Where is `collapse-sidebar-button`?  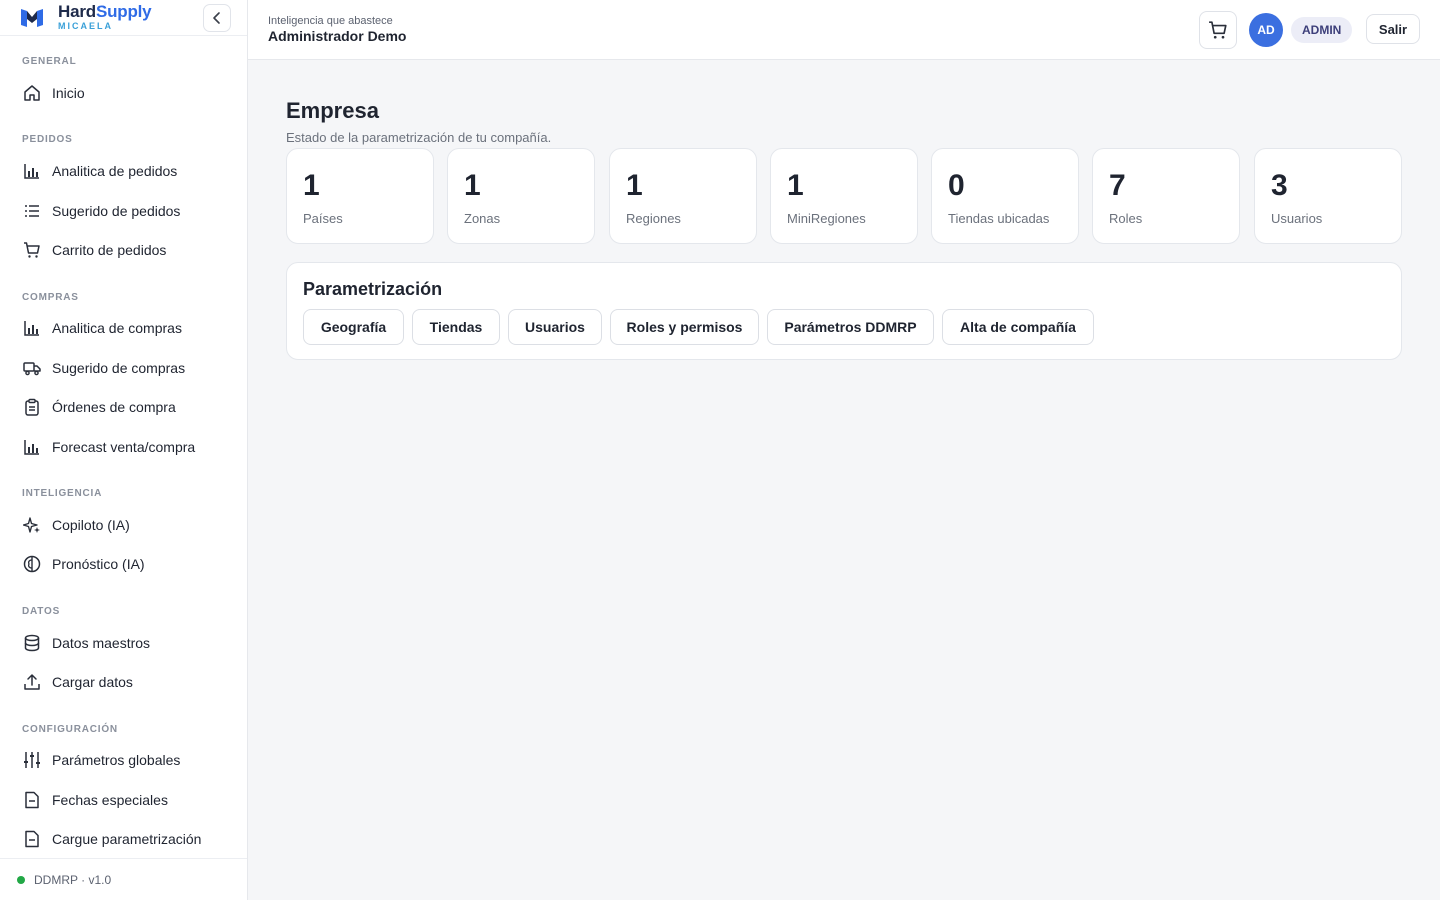 collapse-sidebar-button is located at coordinates (217, 18).